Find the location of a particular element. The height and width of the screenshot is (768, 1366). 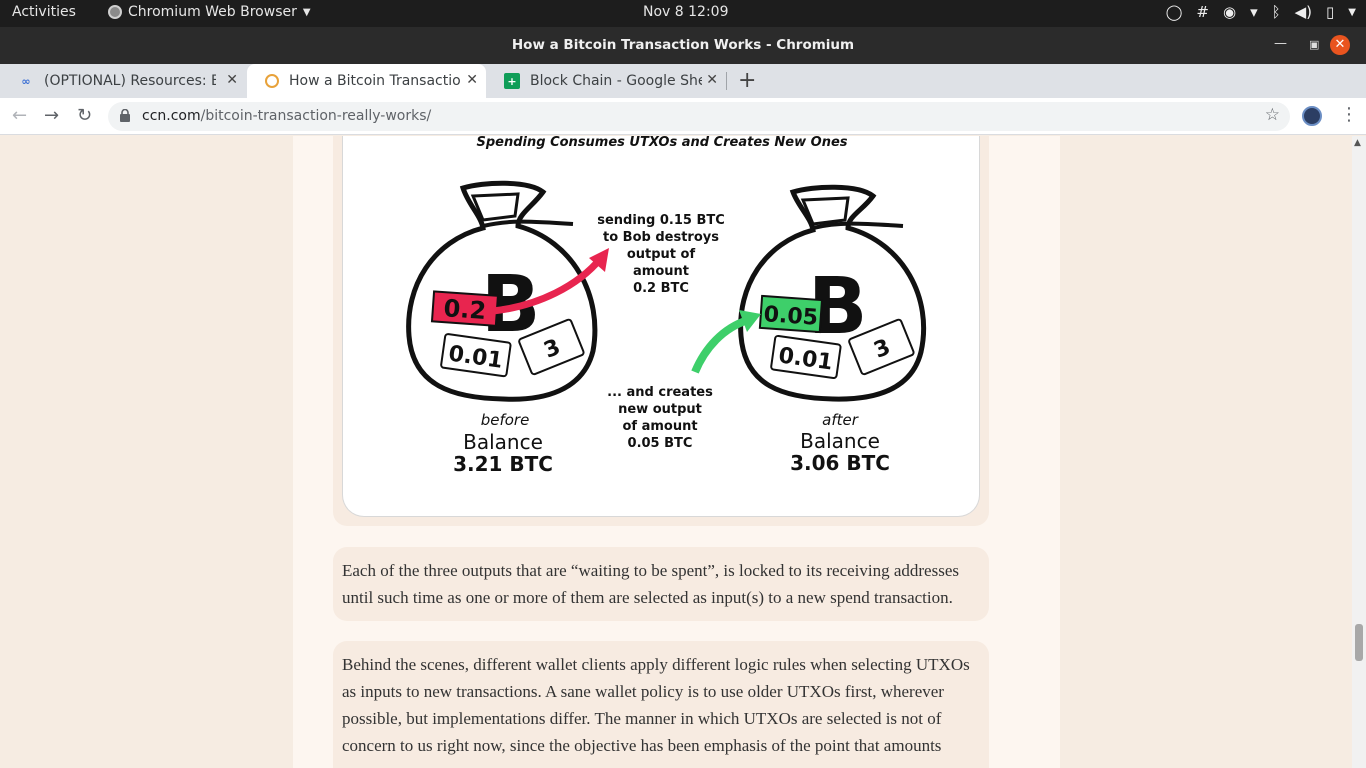

note-line: of amount is located at coordinates (659, 426).